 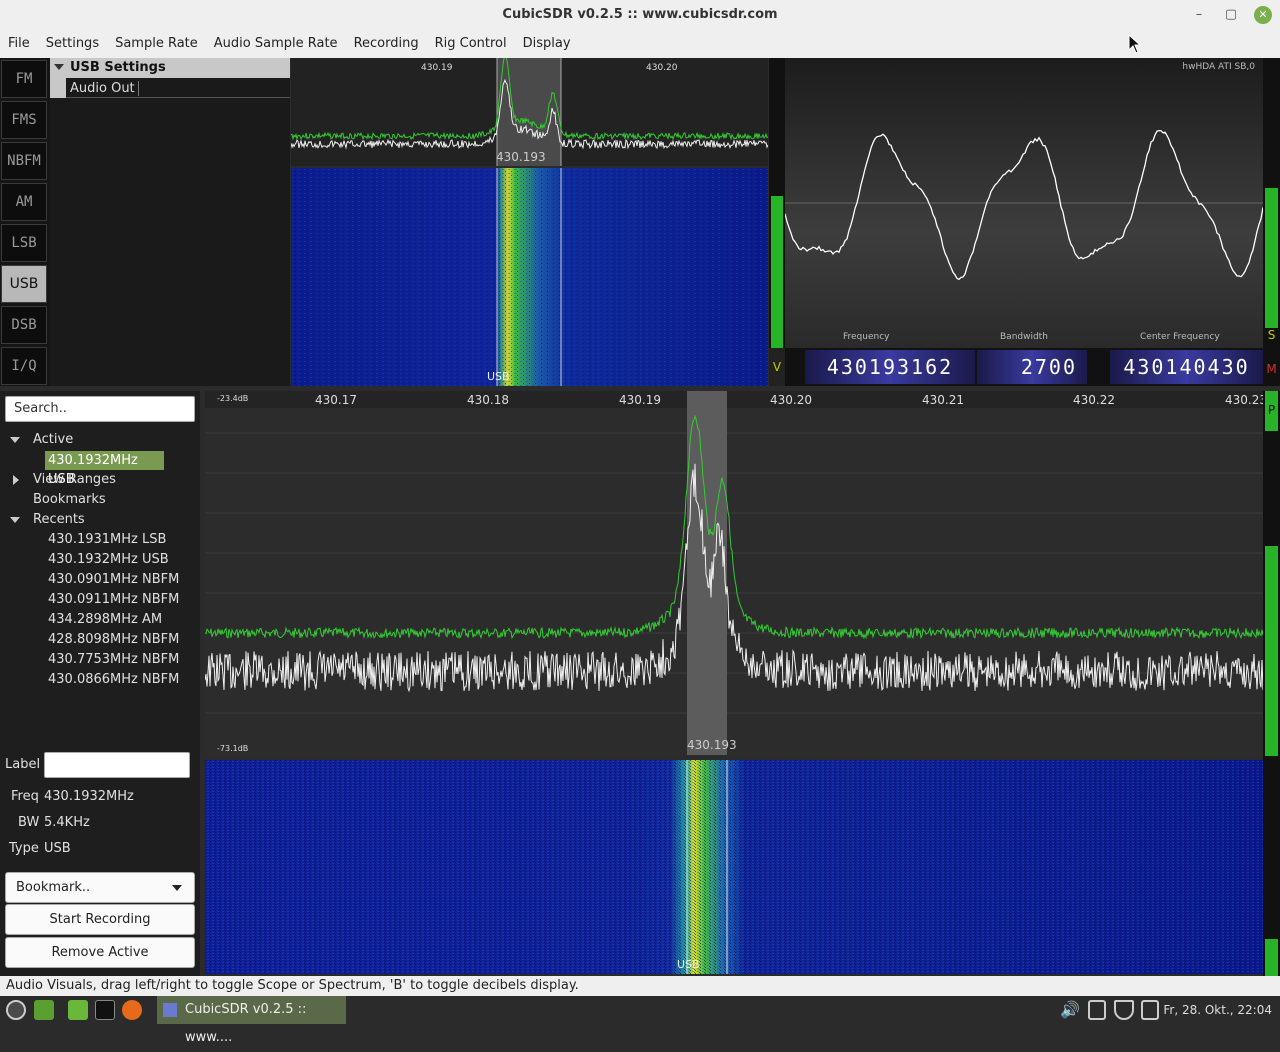 What do you see at coordinates (117, 765) in the screenshot?
I see `label-input` at bounding box center [117, 765].